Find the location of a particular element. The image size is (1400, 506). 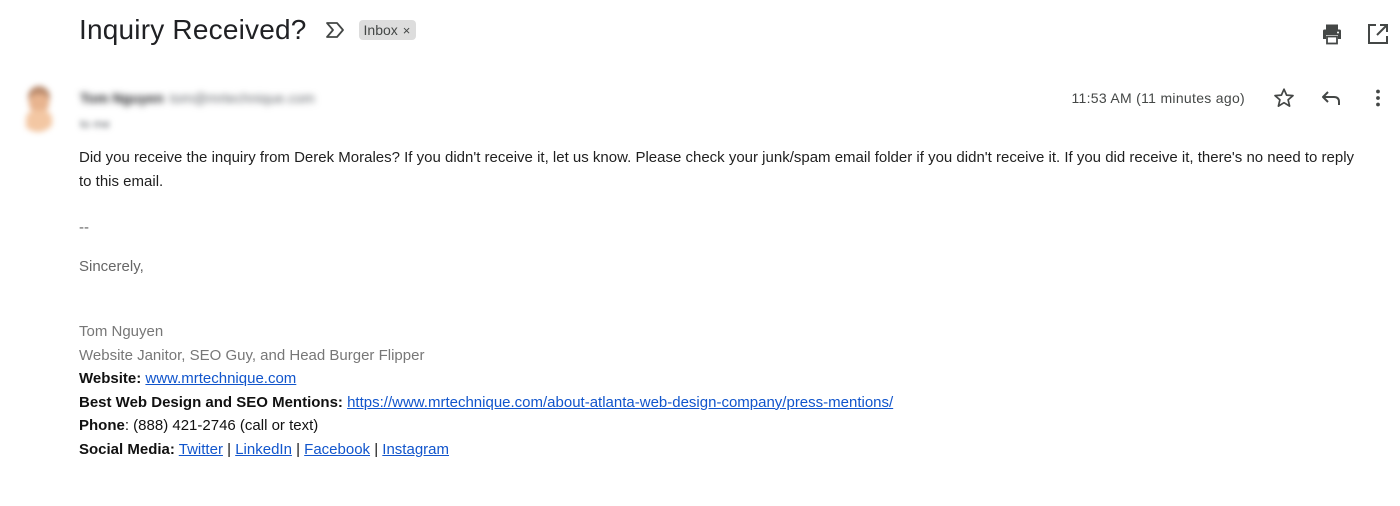

email-subject: Inquiry Received? is located at coordinates (193, 29).